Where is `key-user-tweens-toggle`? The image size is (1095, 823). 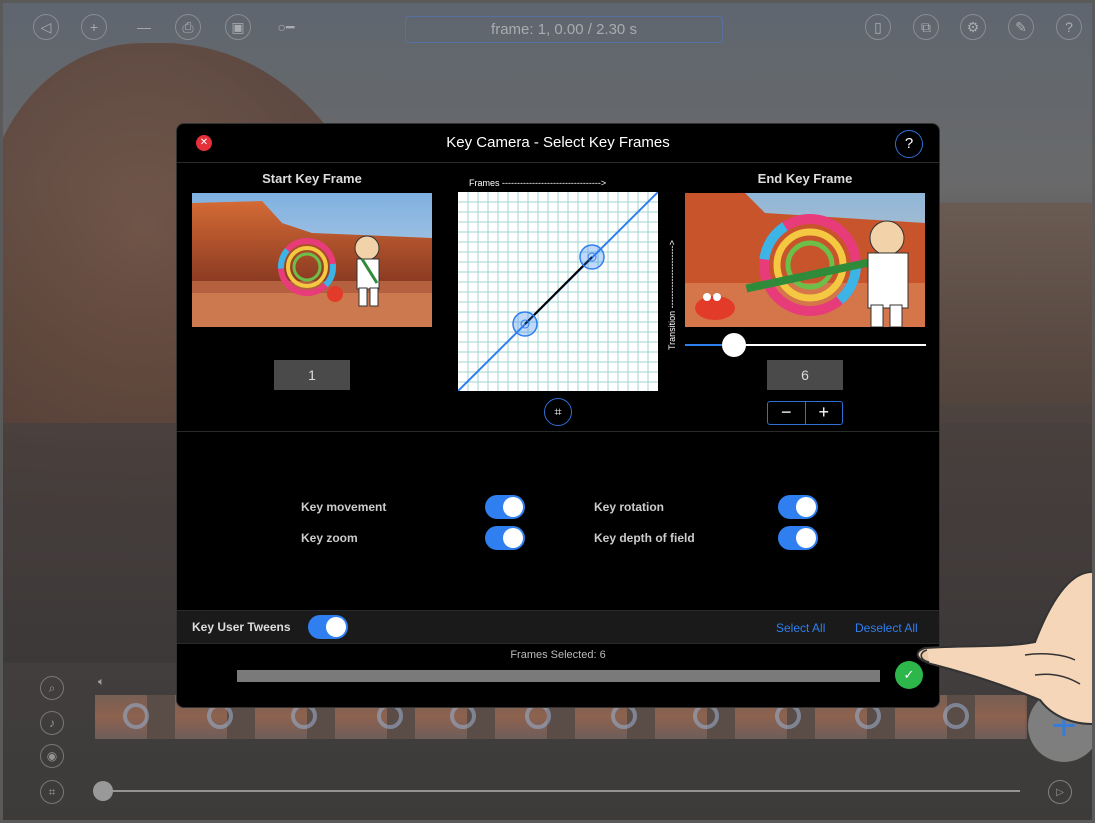 key-user-tweens-toggle is located at coordinates (328, 627).